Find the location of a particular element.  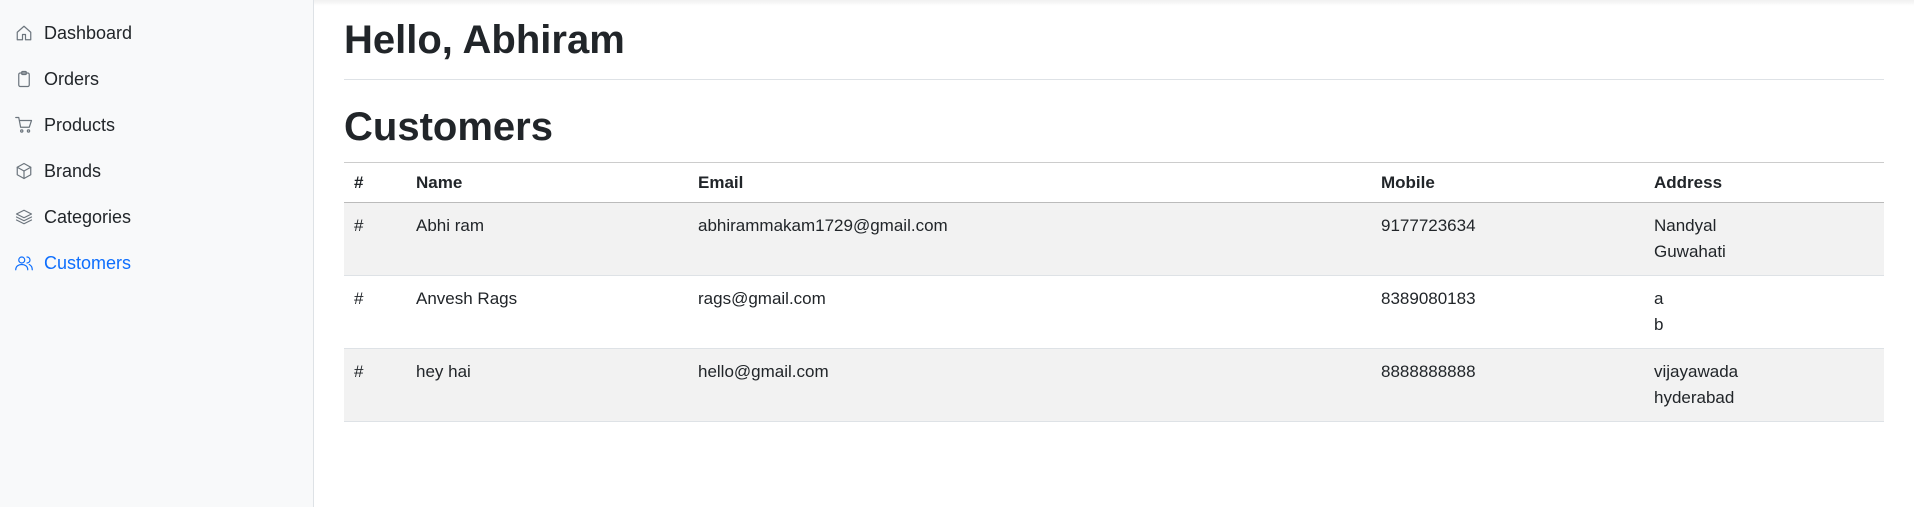

box-icon is located at coordinates (24, 171).